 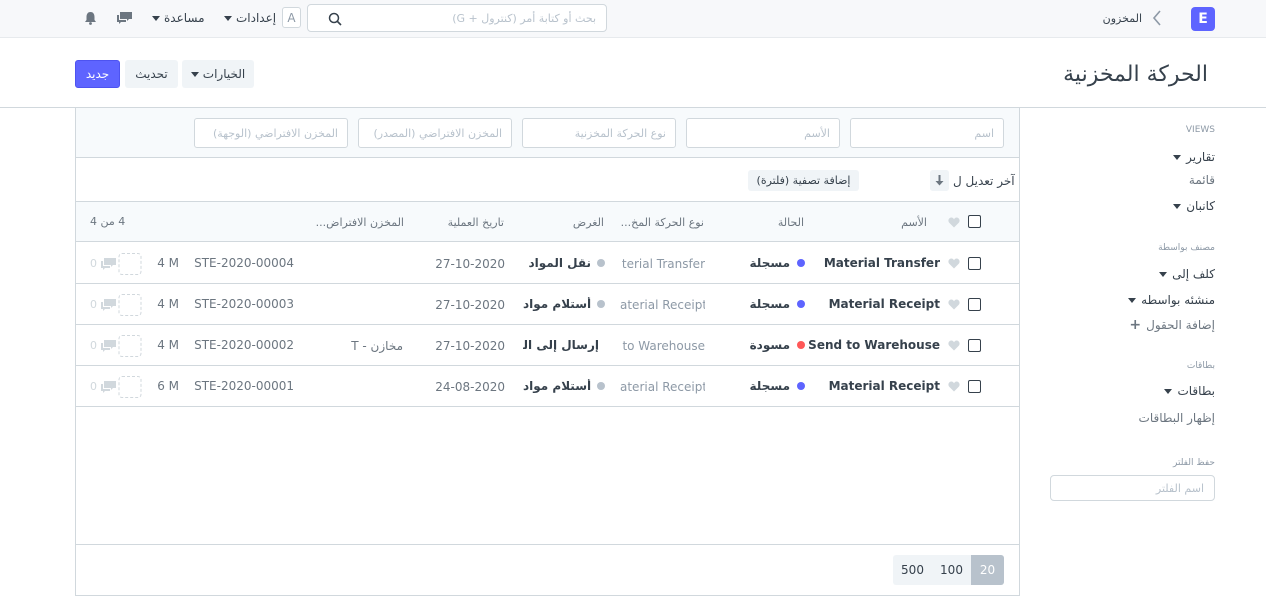 I want to click on page-size-100: 100, so click(x=951, y=570).